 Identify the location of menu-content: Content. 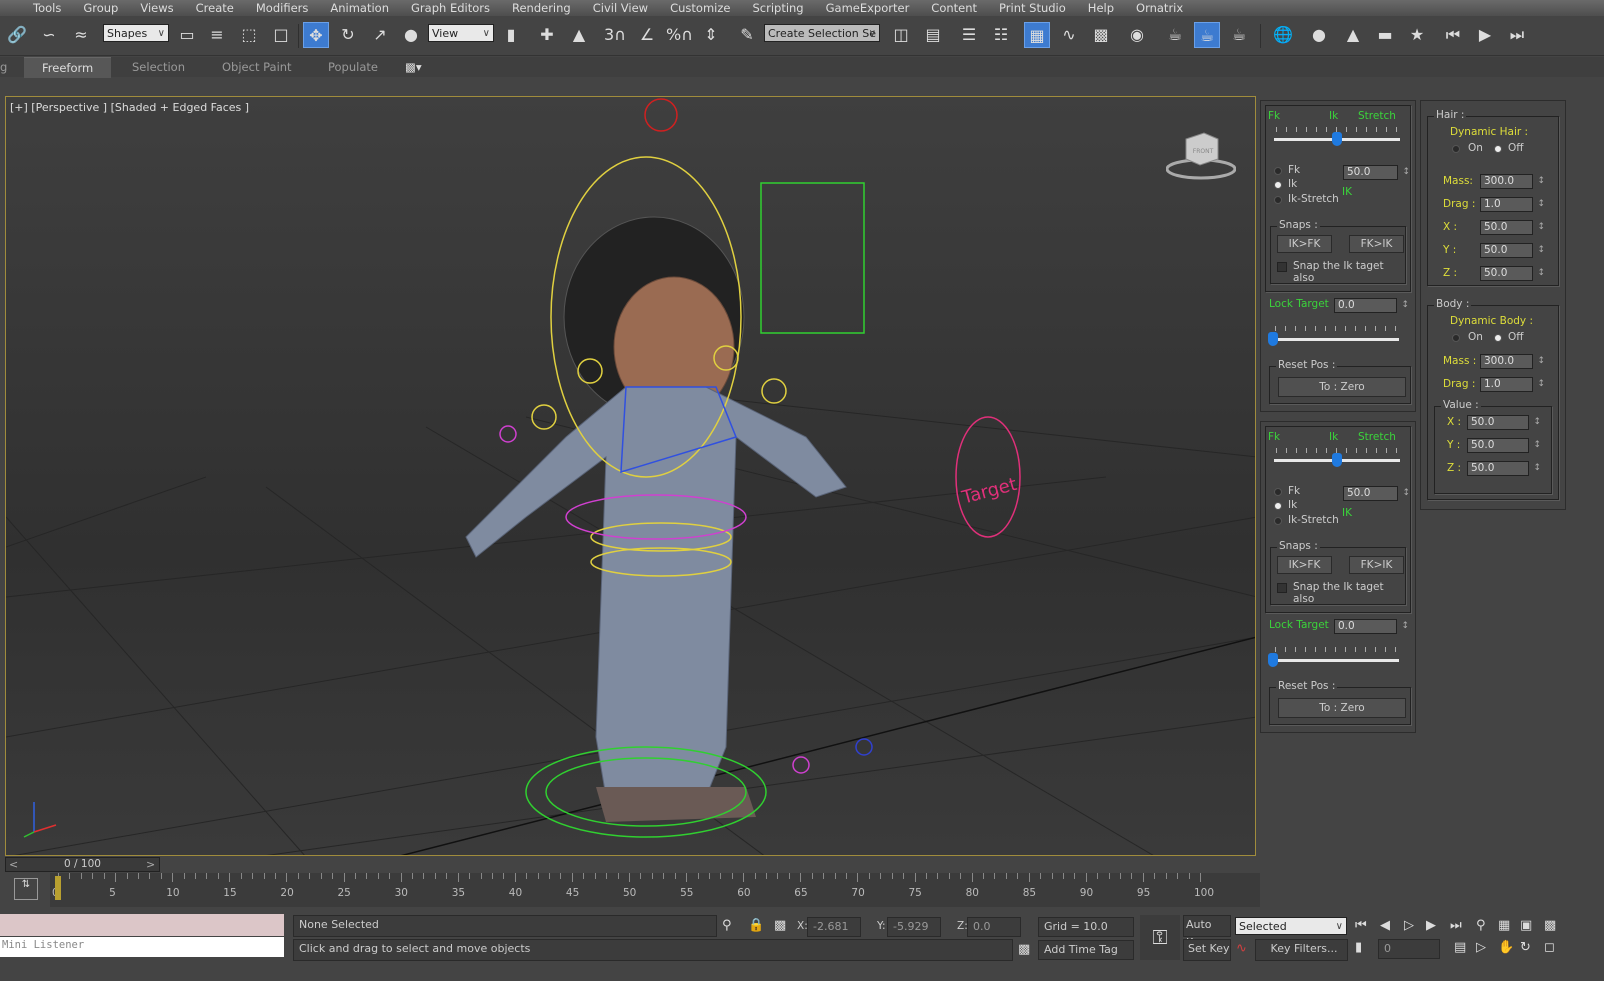
(954, 8).